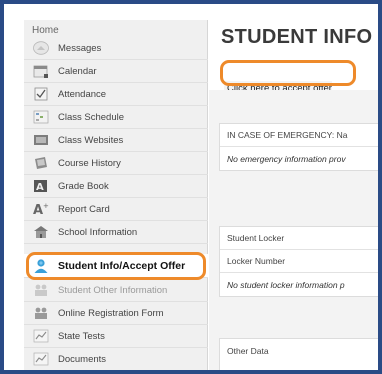 The width and height of the screenshot is (382, 374). What do you see at coordinates (89, 163) in the screenshot?
I see `sidebar-item-label: Course History` at bounding box center [89, 163].